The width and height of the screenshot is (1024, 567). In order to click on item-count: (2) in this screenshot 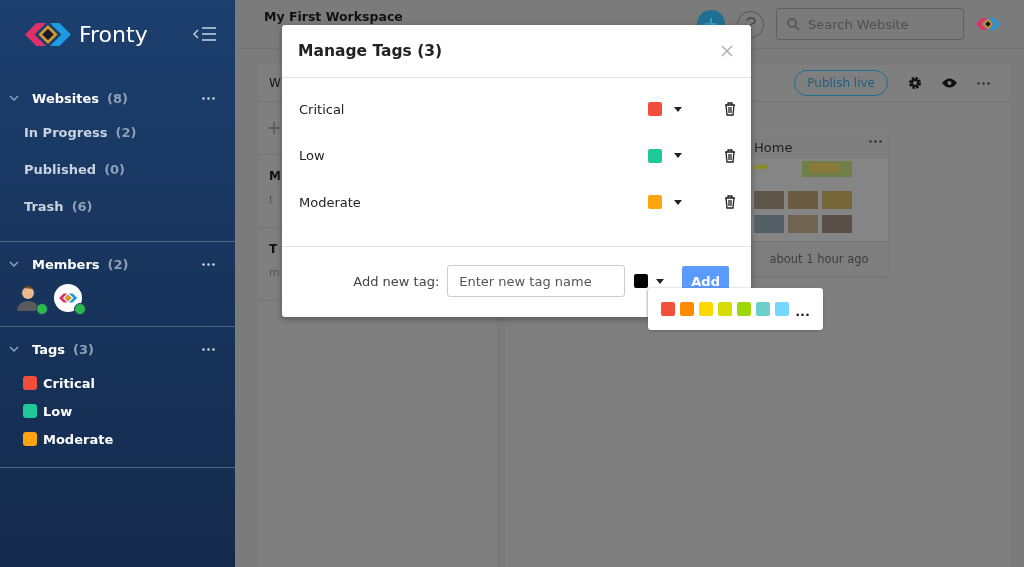, I will do `click(126, 132)`.